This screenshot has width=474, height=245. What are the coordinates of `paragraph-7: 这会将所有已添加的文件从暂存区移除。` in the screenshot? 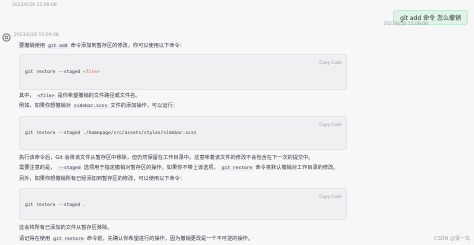 It's located at (66, 228).